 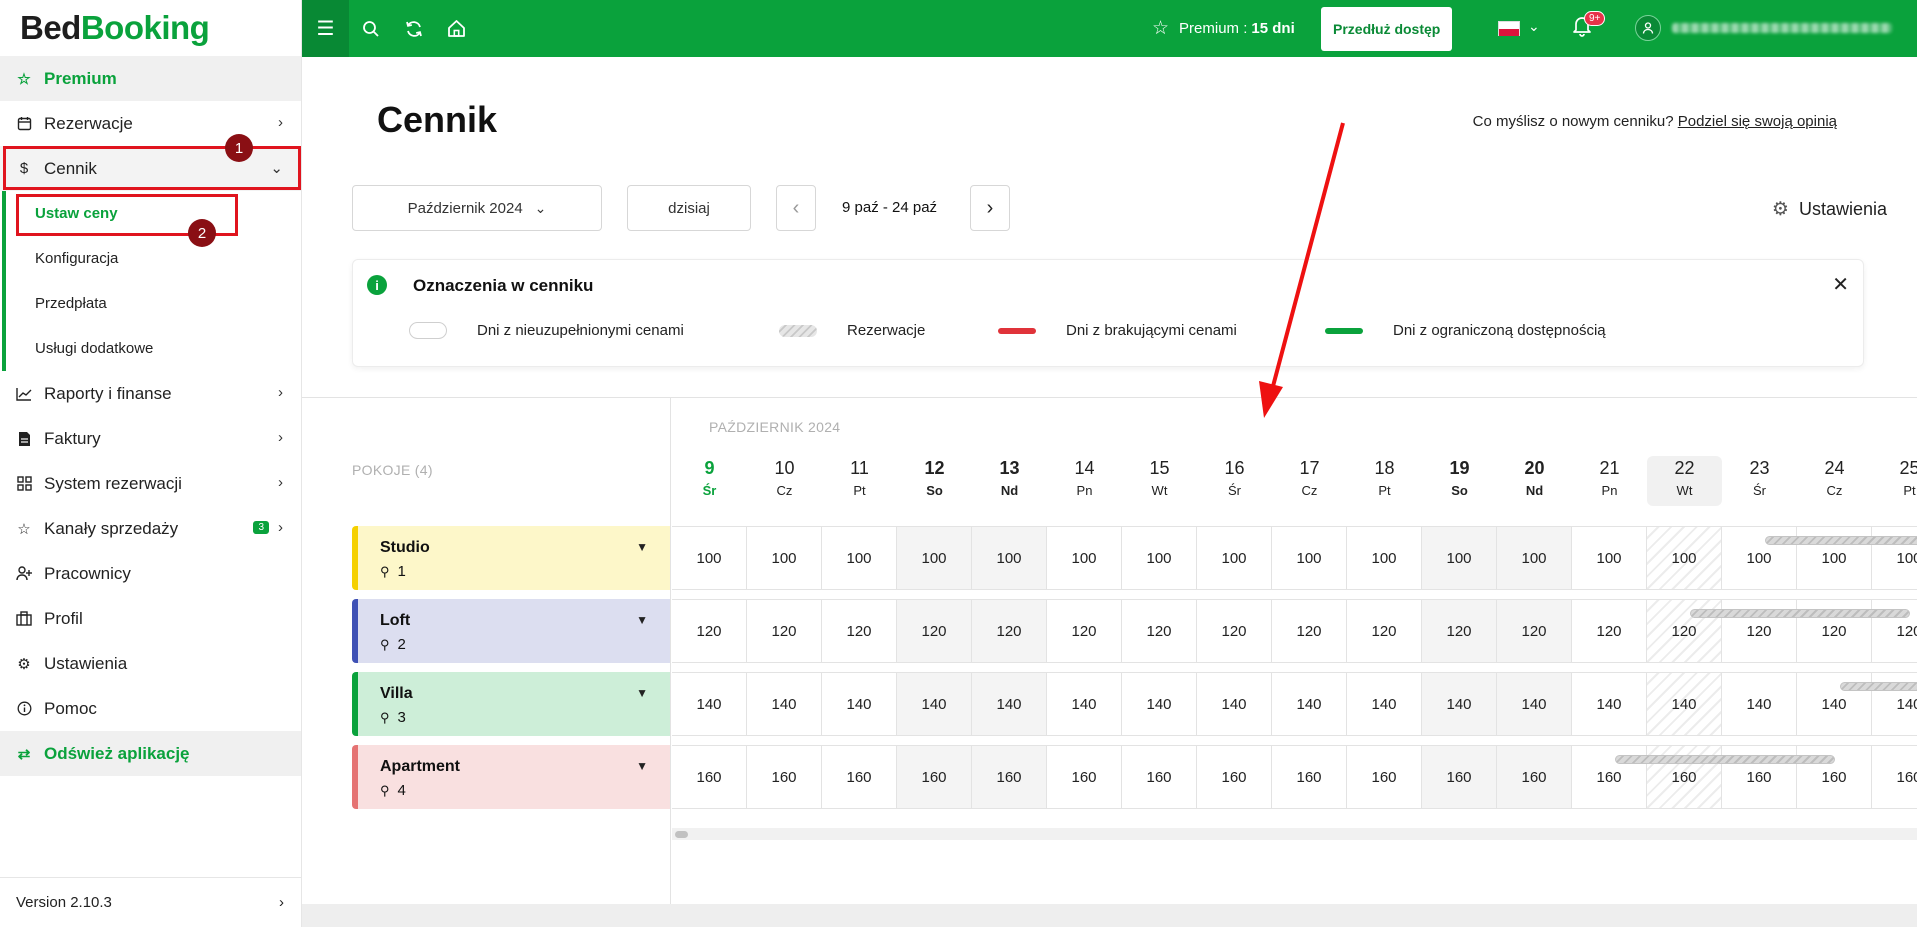 I want to click on horizontal-scrollbar, so click(x=1294, y=834).